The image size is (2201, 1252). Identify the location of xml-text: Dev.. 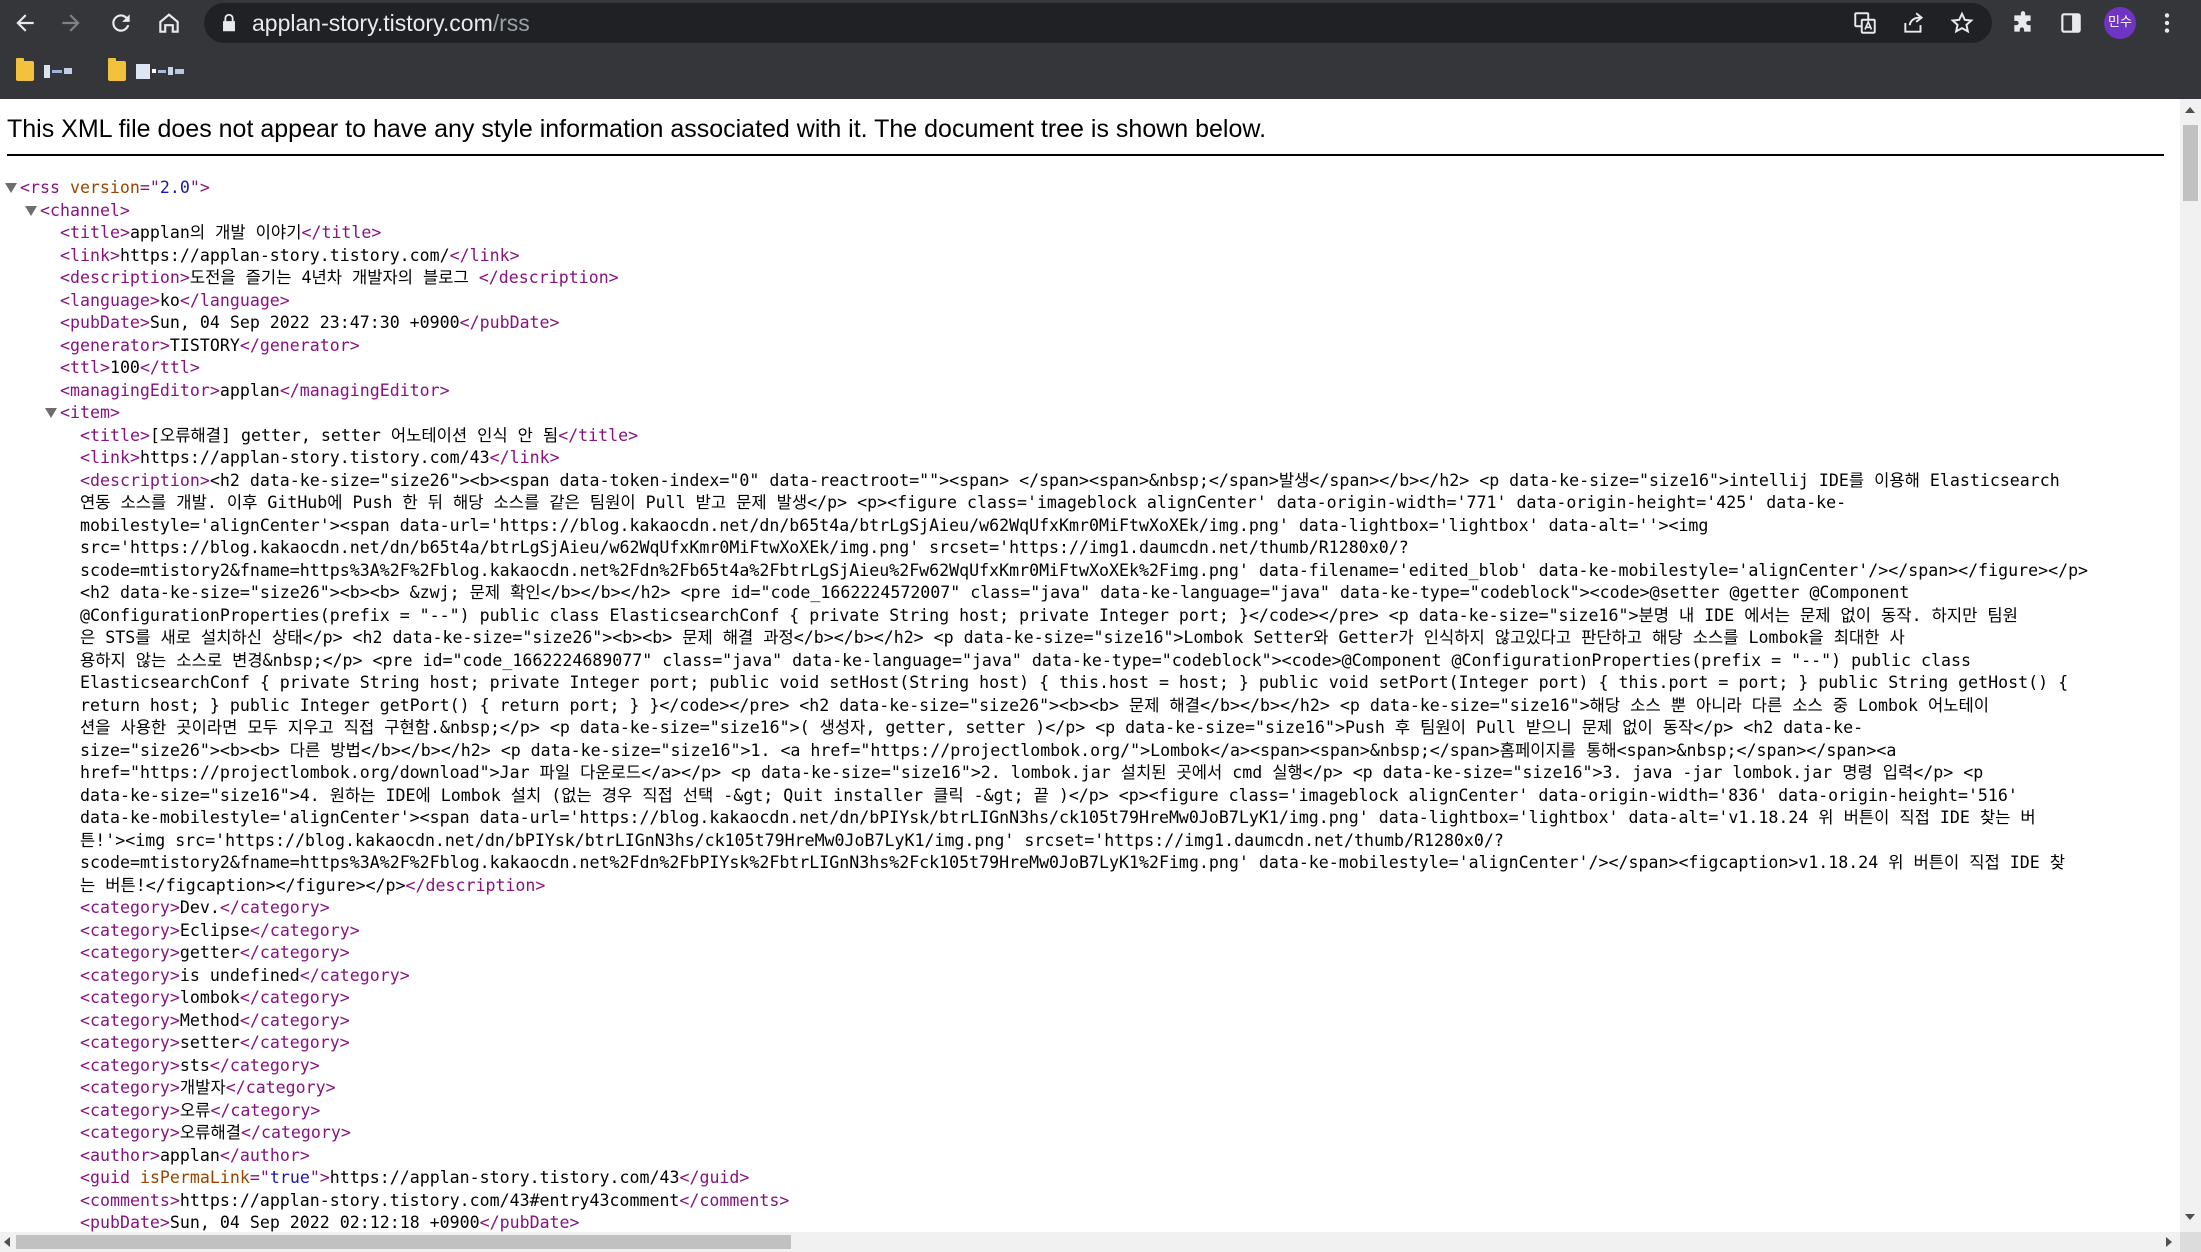
(199, 907).